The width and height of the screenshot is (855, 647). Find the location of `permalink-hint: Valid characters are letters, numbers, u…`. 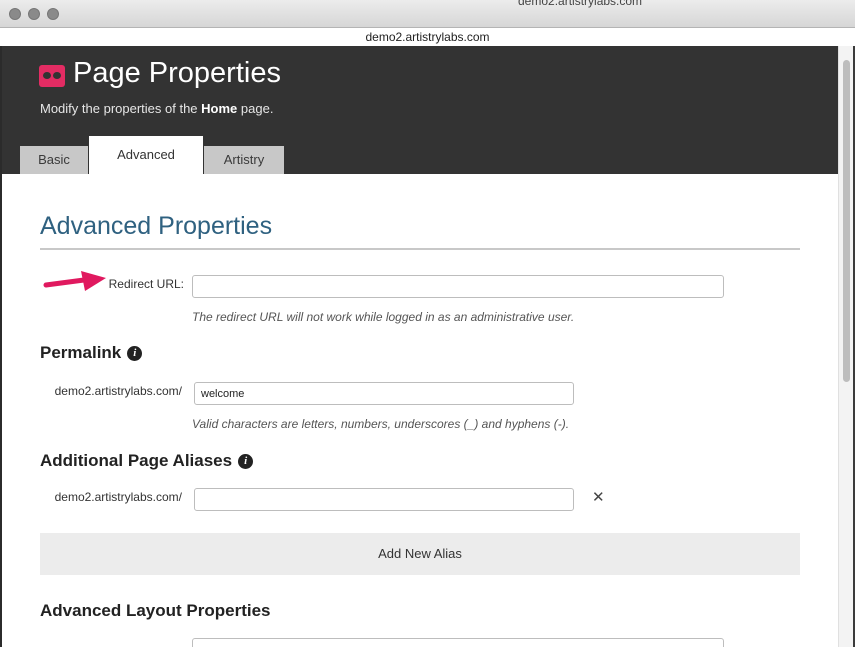

permalink-hint: Valid characters are letters, numbers, u… is located at coordinates (381, 424).